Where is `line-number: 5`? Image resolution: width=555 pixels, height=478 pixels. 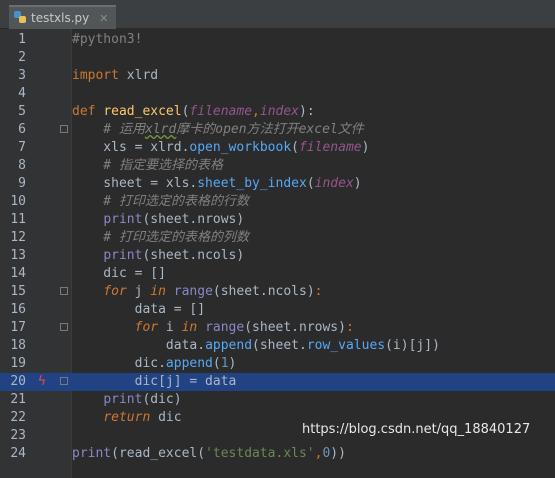
line-number: 5 is located at coordinates (22, 111).